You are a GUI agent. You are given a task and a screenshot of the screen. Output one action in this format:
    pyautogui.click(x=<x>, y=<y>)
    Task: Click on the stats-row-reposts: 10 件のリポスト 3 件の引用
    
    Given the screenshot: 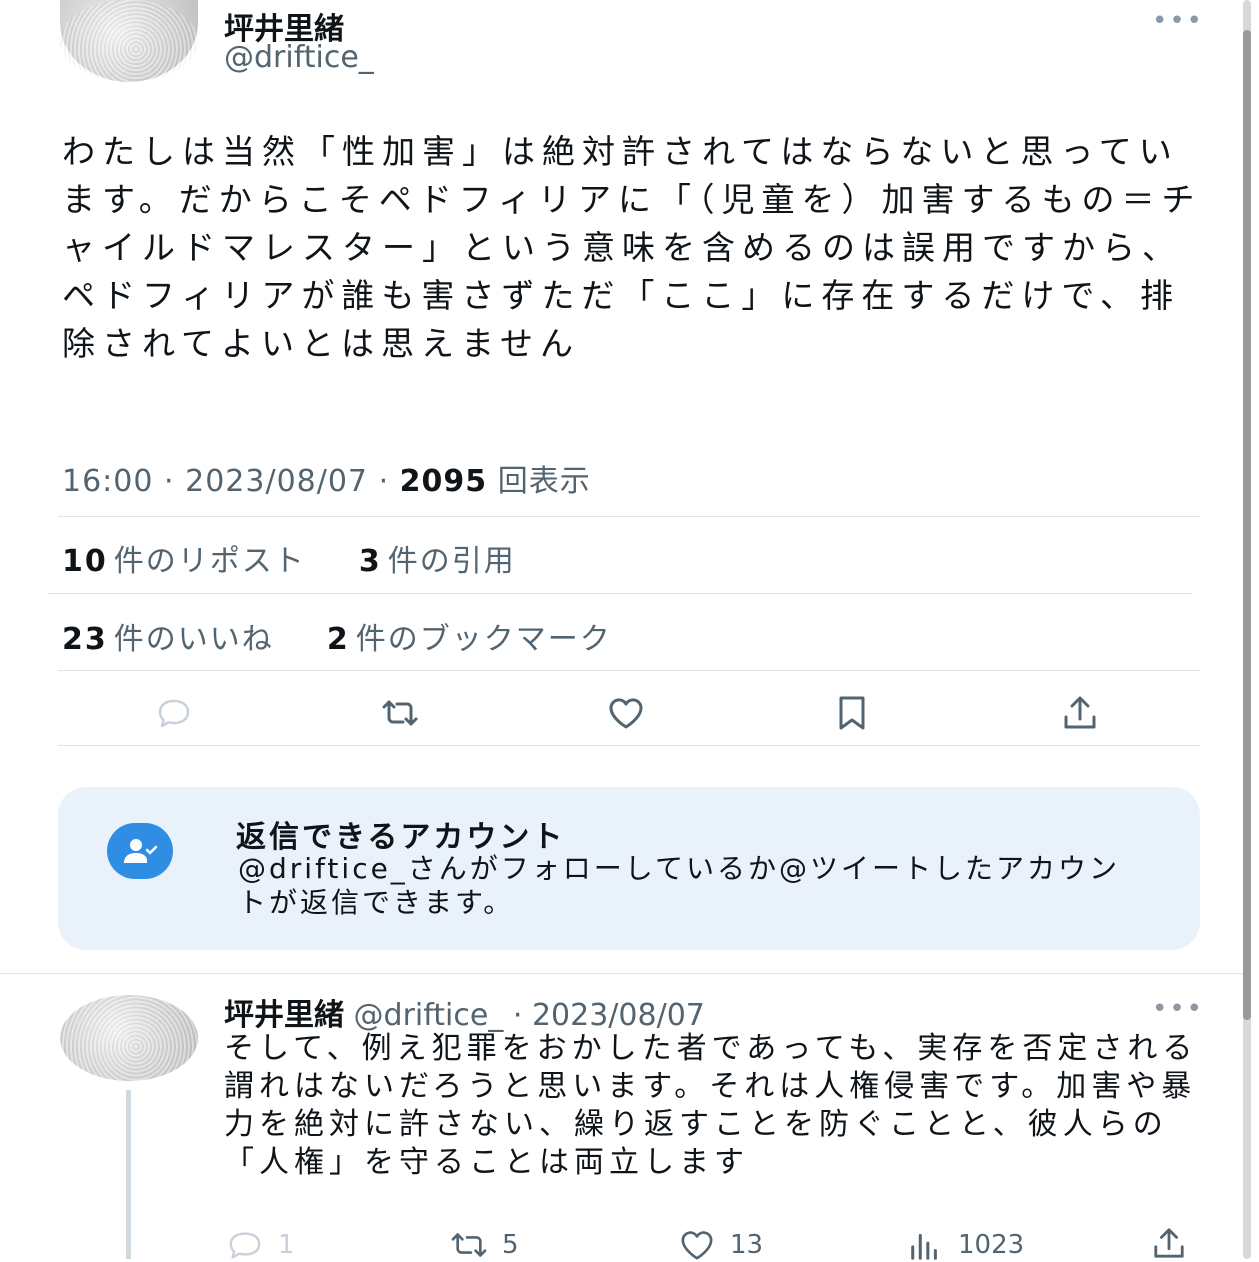 What is the action you would take?
    pyautogui.click(x=289, y=558)
    